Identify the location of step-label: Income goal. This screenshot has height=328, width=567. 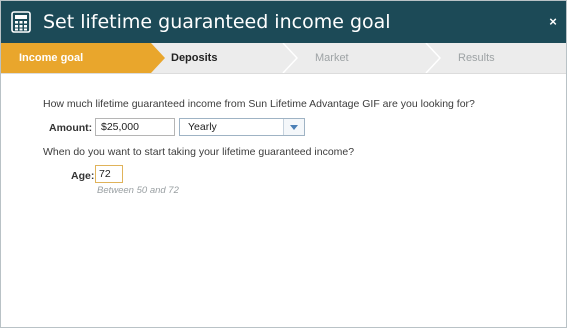
(51, 58).